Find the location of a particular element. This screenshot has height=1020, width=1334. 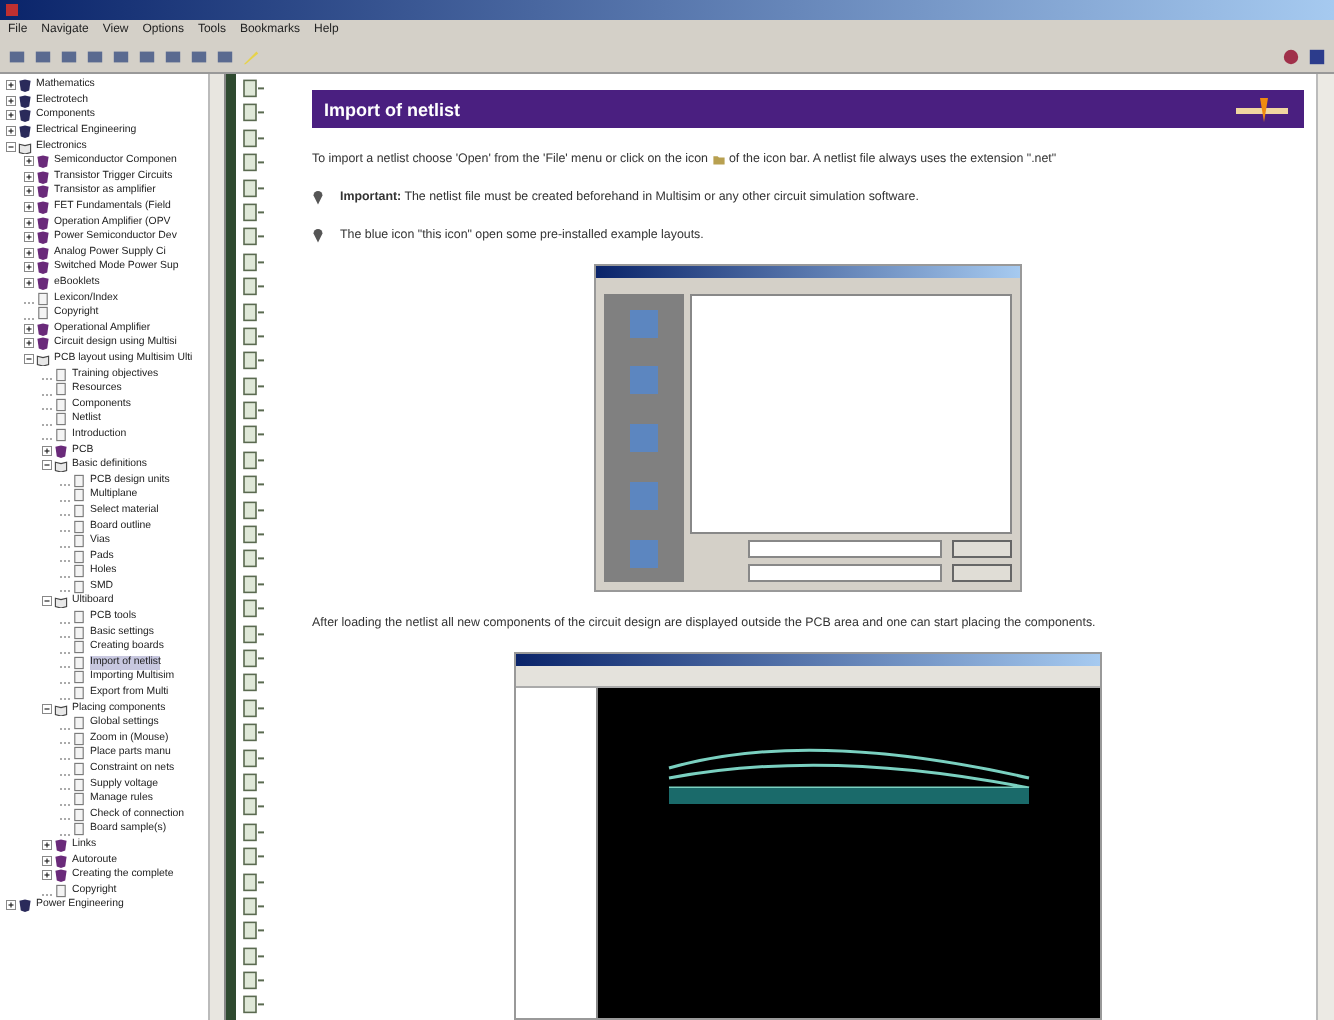

save-icon is located at coordinates (1317, 56).